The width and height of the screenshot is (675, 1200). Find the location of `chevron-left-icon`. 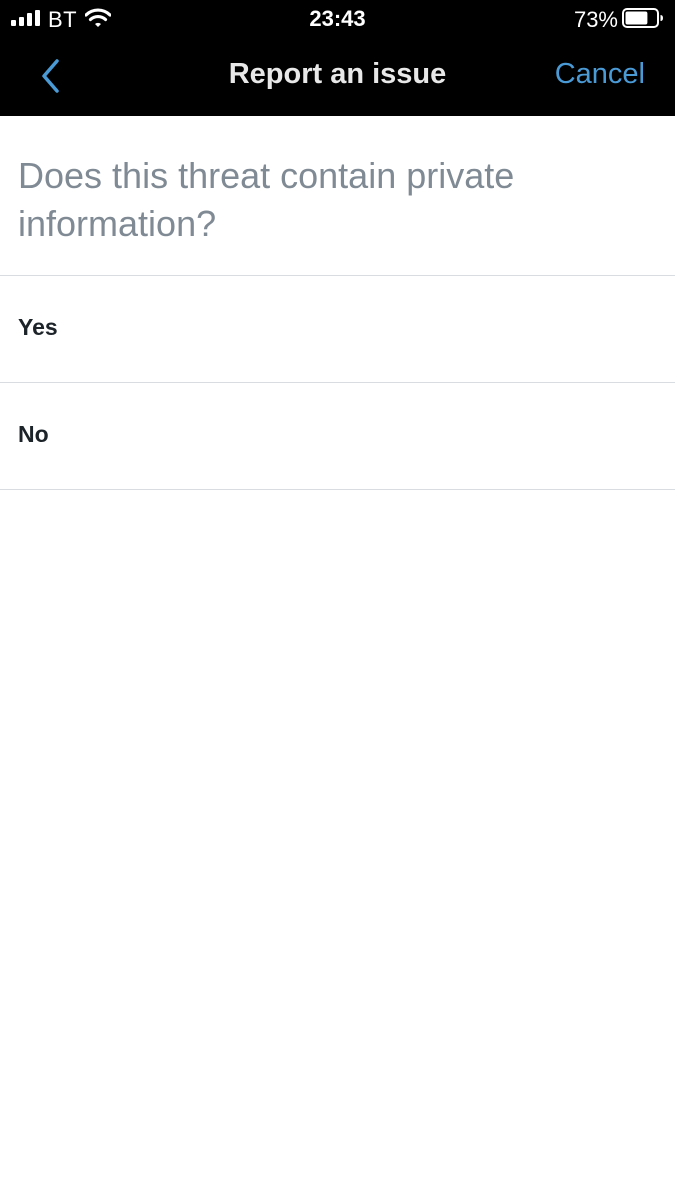

chevron-left-icon is located at coordinates (50, 76).